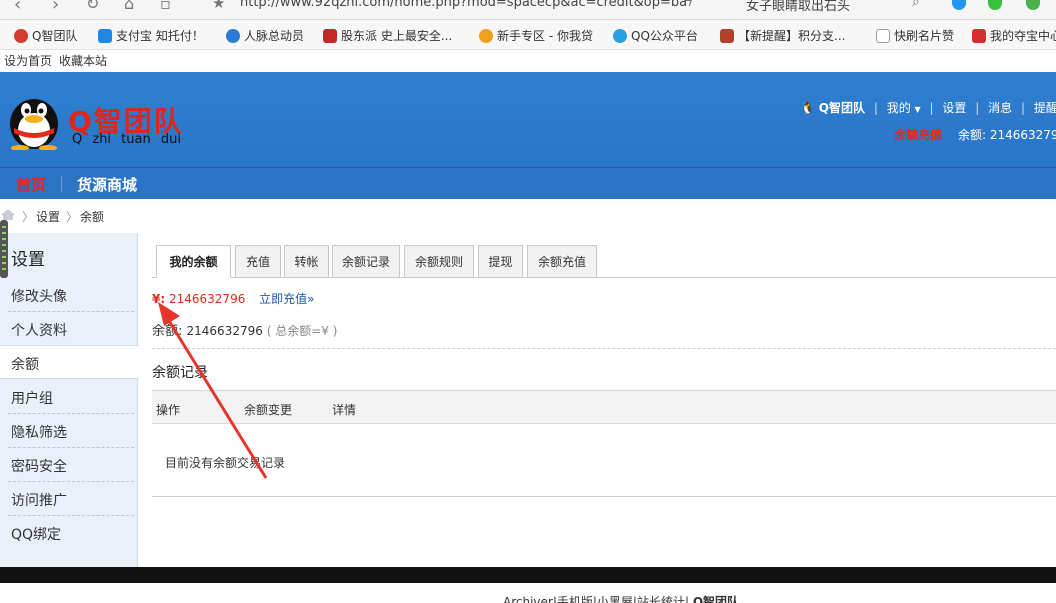 Image resolution: width=1056 pixels, height=603 pixels. Describe the element at coordinates (168, 410) in the screenshot. I see `col-action: 操作` at that location.